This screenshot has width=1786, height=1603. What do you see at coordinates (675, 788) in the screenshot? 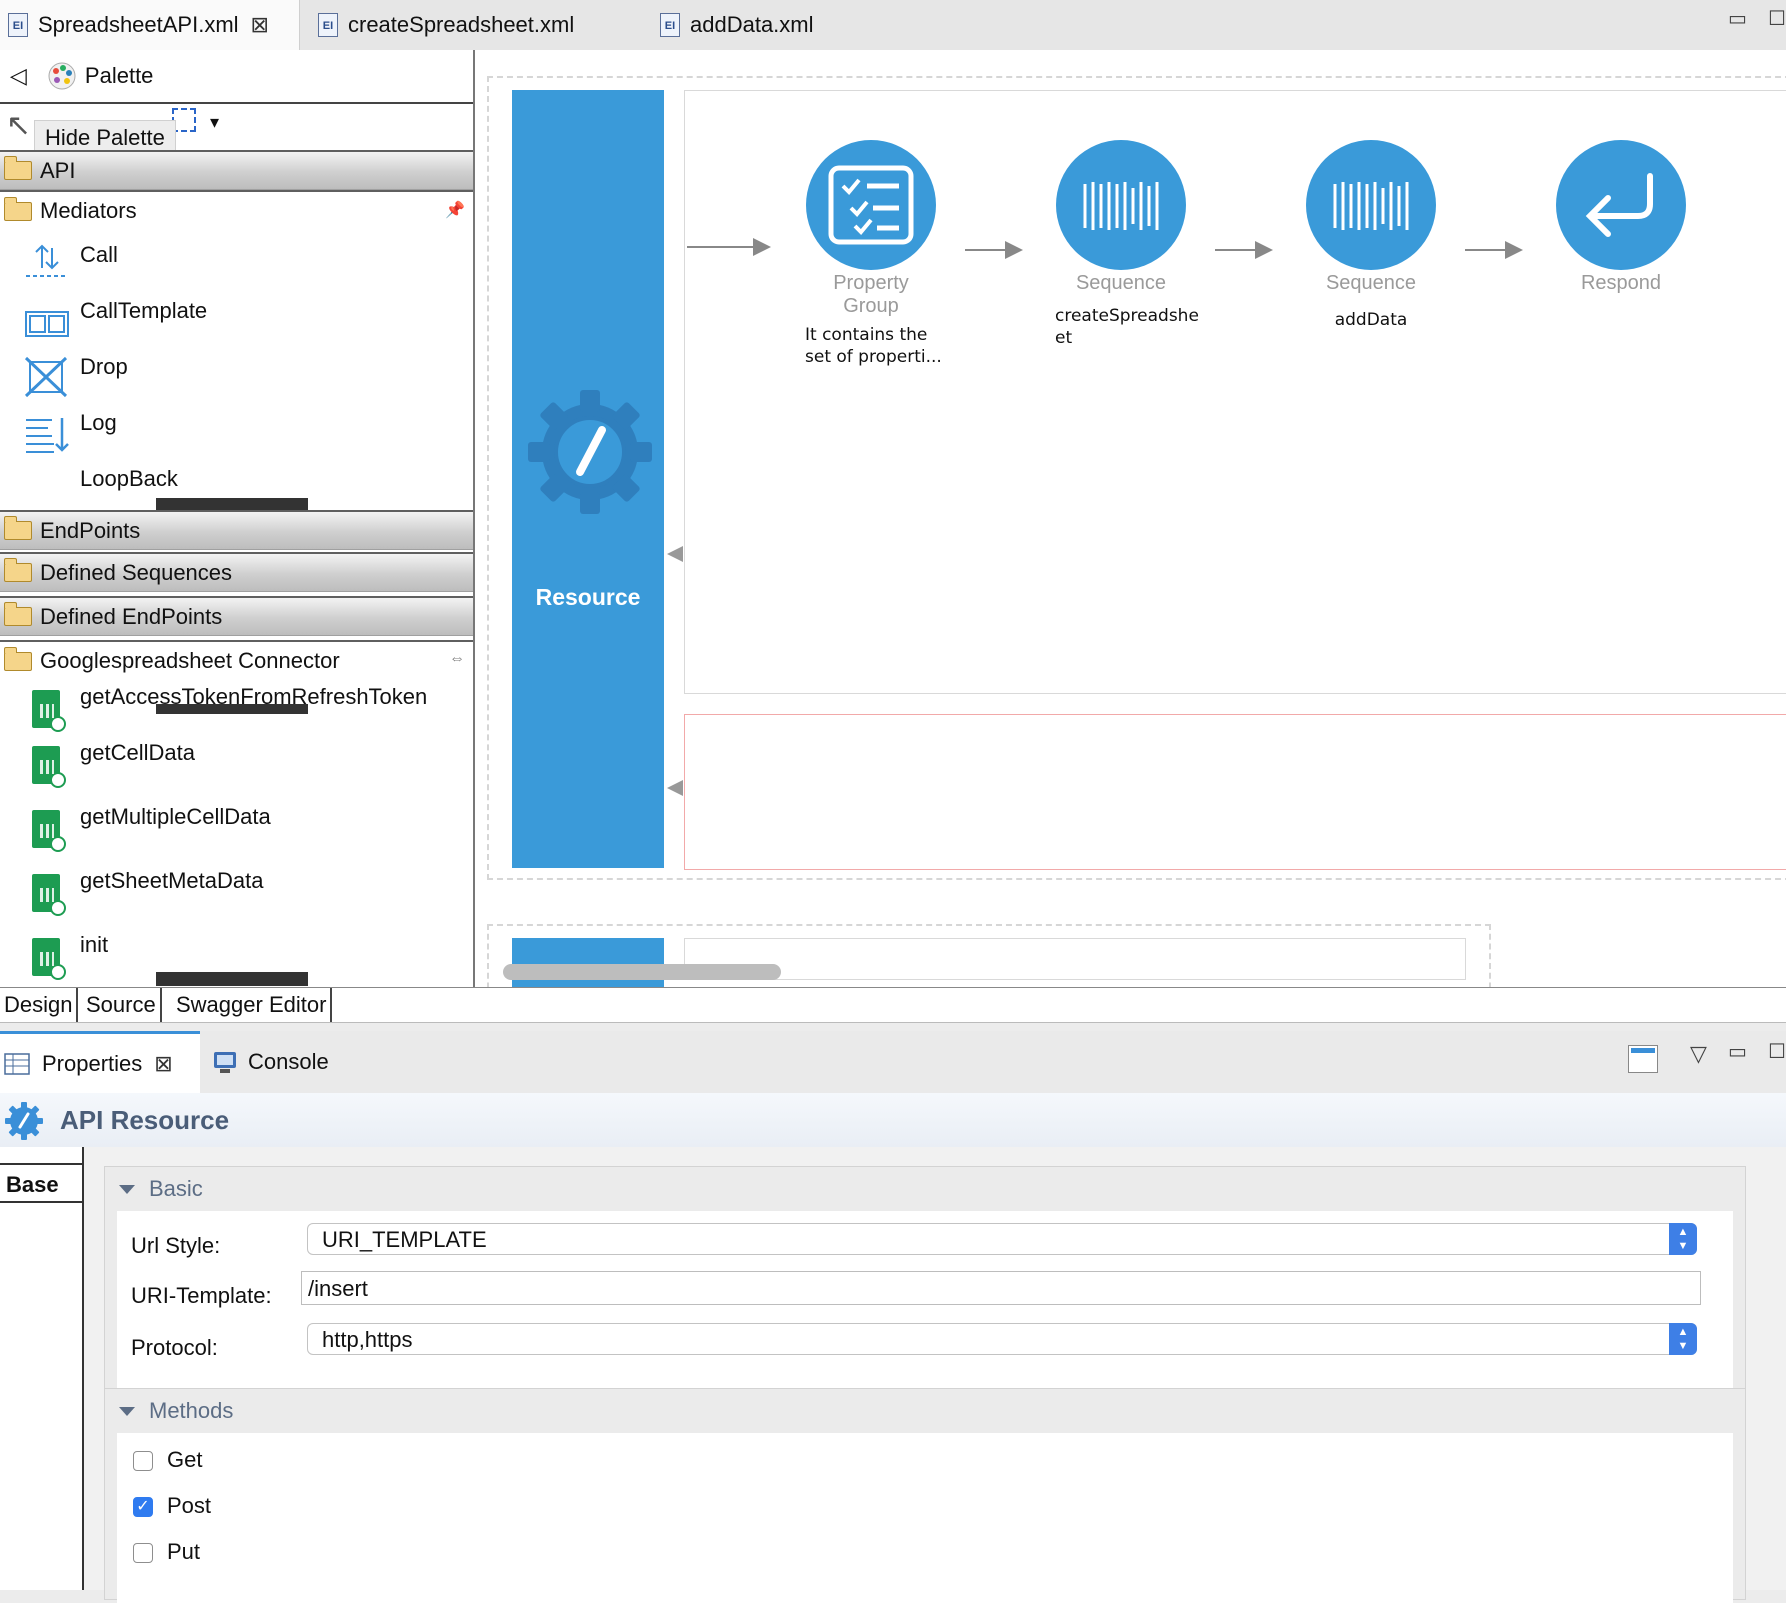
I see `fault-arrow-marker` at bounding box center [675, 788].